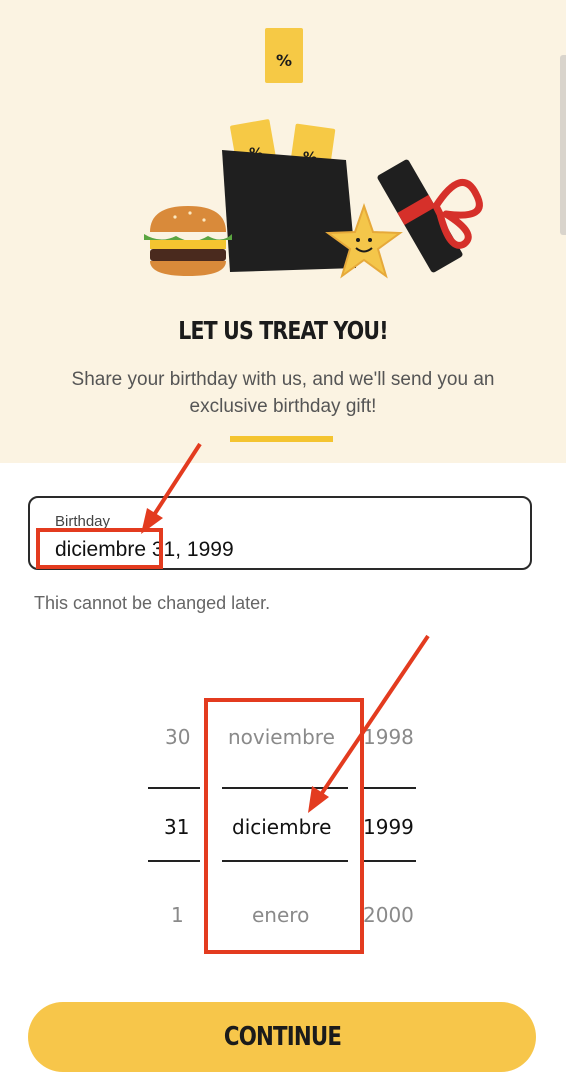 The width and height of the screenshot is (566, 1086). Describe the element at coordinates (99, 548) in the screenshot. I see `field-month-highlight` at that location.